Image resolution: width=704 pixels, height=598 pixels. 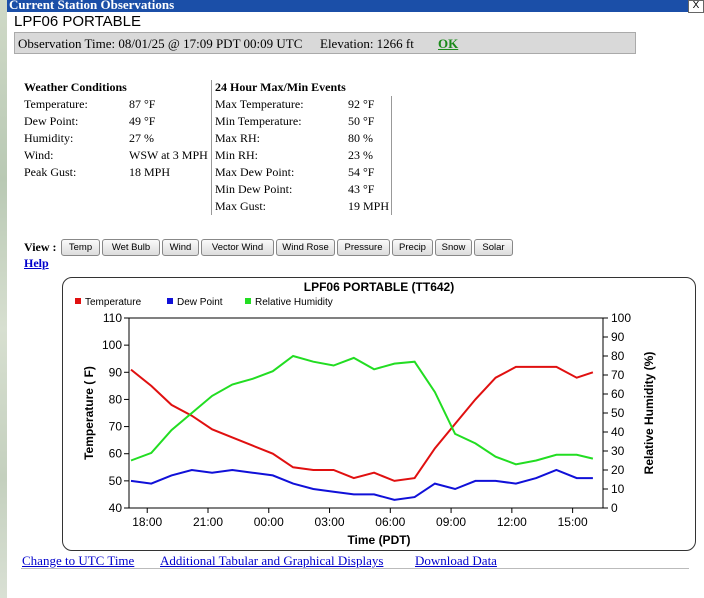 I want to click on y-tick-label: 40, so click(x=116, y=508).